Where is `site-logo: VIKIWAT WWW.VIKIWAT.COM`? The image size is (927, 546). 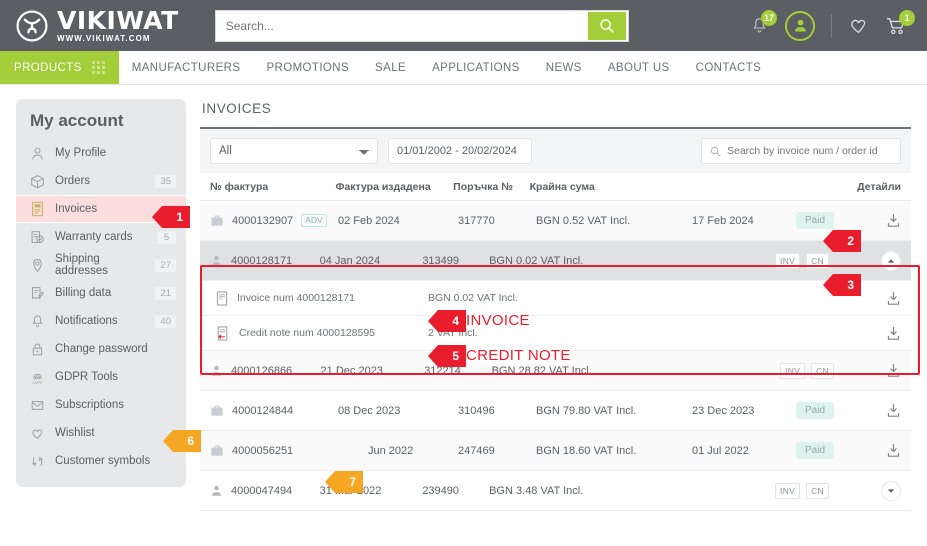 site-logo: VIKIWAT WWW.VIKIWAT.COM is located at coordinates (96, 26).